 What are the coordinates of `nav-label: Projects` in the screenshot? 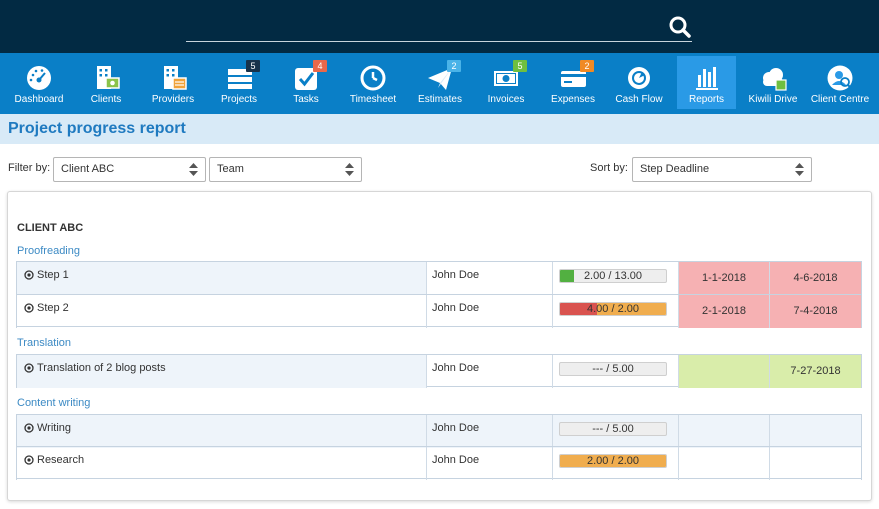 It's located at (239, 99).